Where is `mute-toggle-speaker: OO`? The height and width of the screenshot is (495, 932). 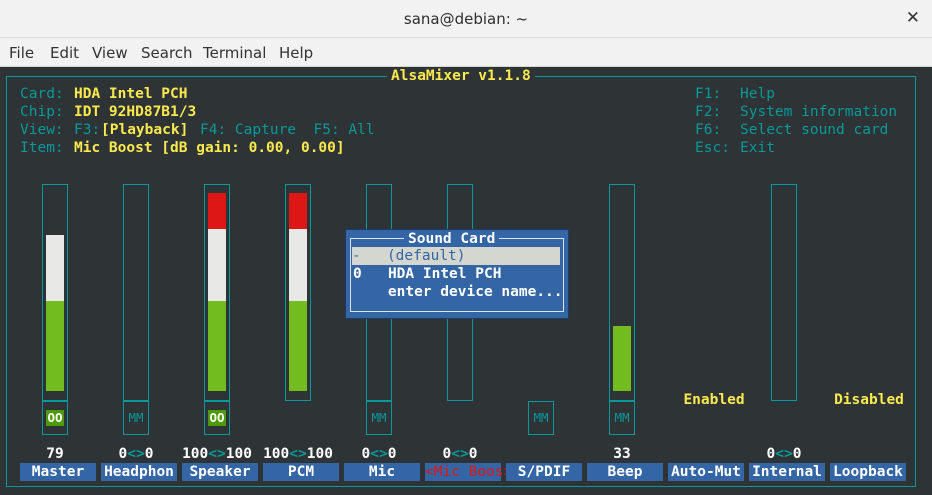
mute-toggle-speaker: OO is located at coordinates (217, 418).